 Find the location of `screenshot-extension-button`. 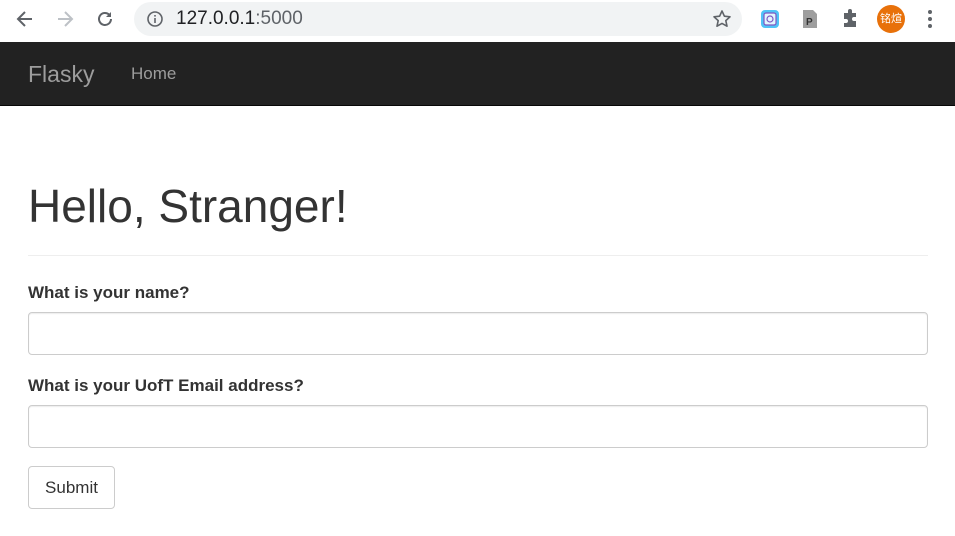

screenshot-extension-button is located at coordinates (770, 19).